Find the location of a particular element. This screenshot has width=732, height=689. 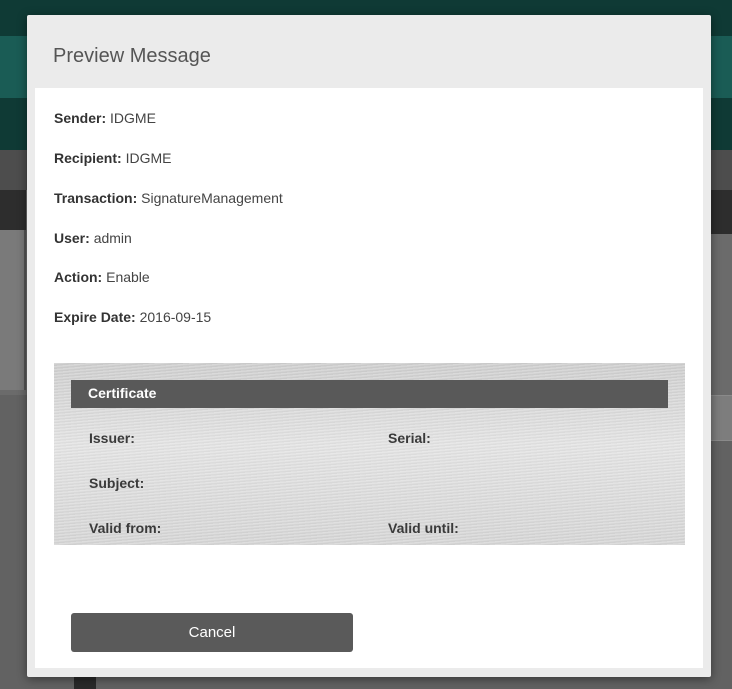

transaction-label: Transaction: is located at coordinates (96, 198).